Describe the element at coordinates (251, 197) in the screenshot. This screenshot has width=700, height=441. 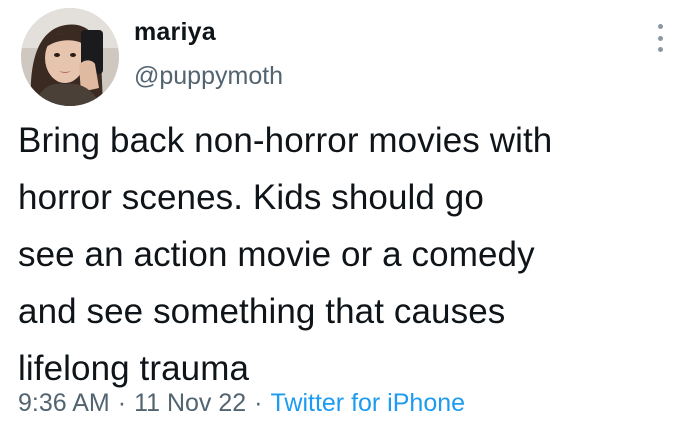
I see `tweet-text-line: horror scenes. Kids should go` at that location.